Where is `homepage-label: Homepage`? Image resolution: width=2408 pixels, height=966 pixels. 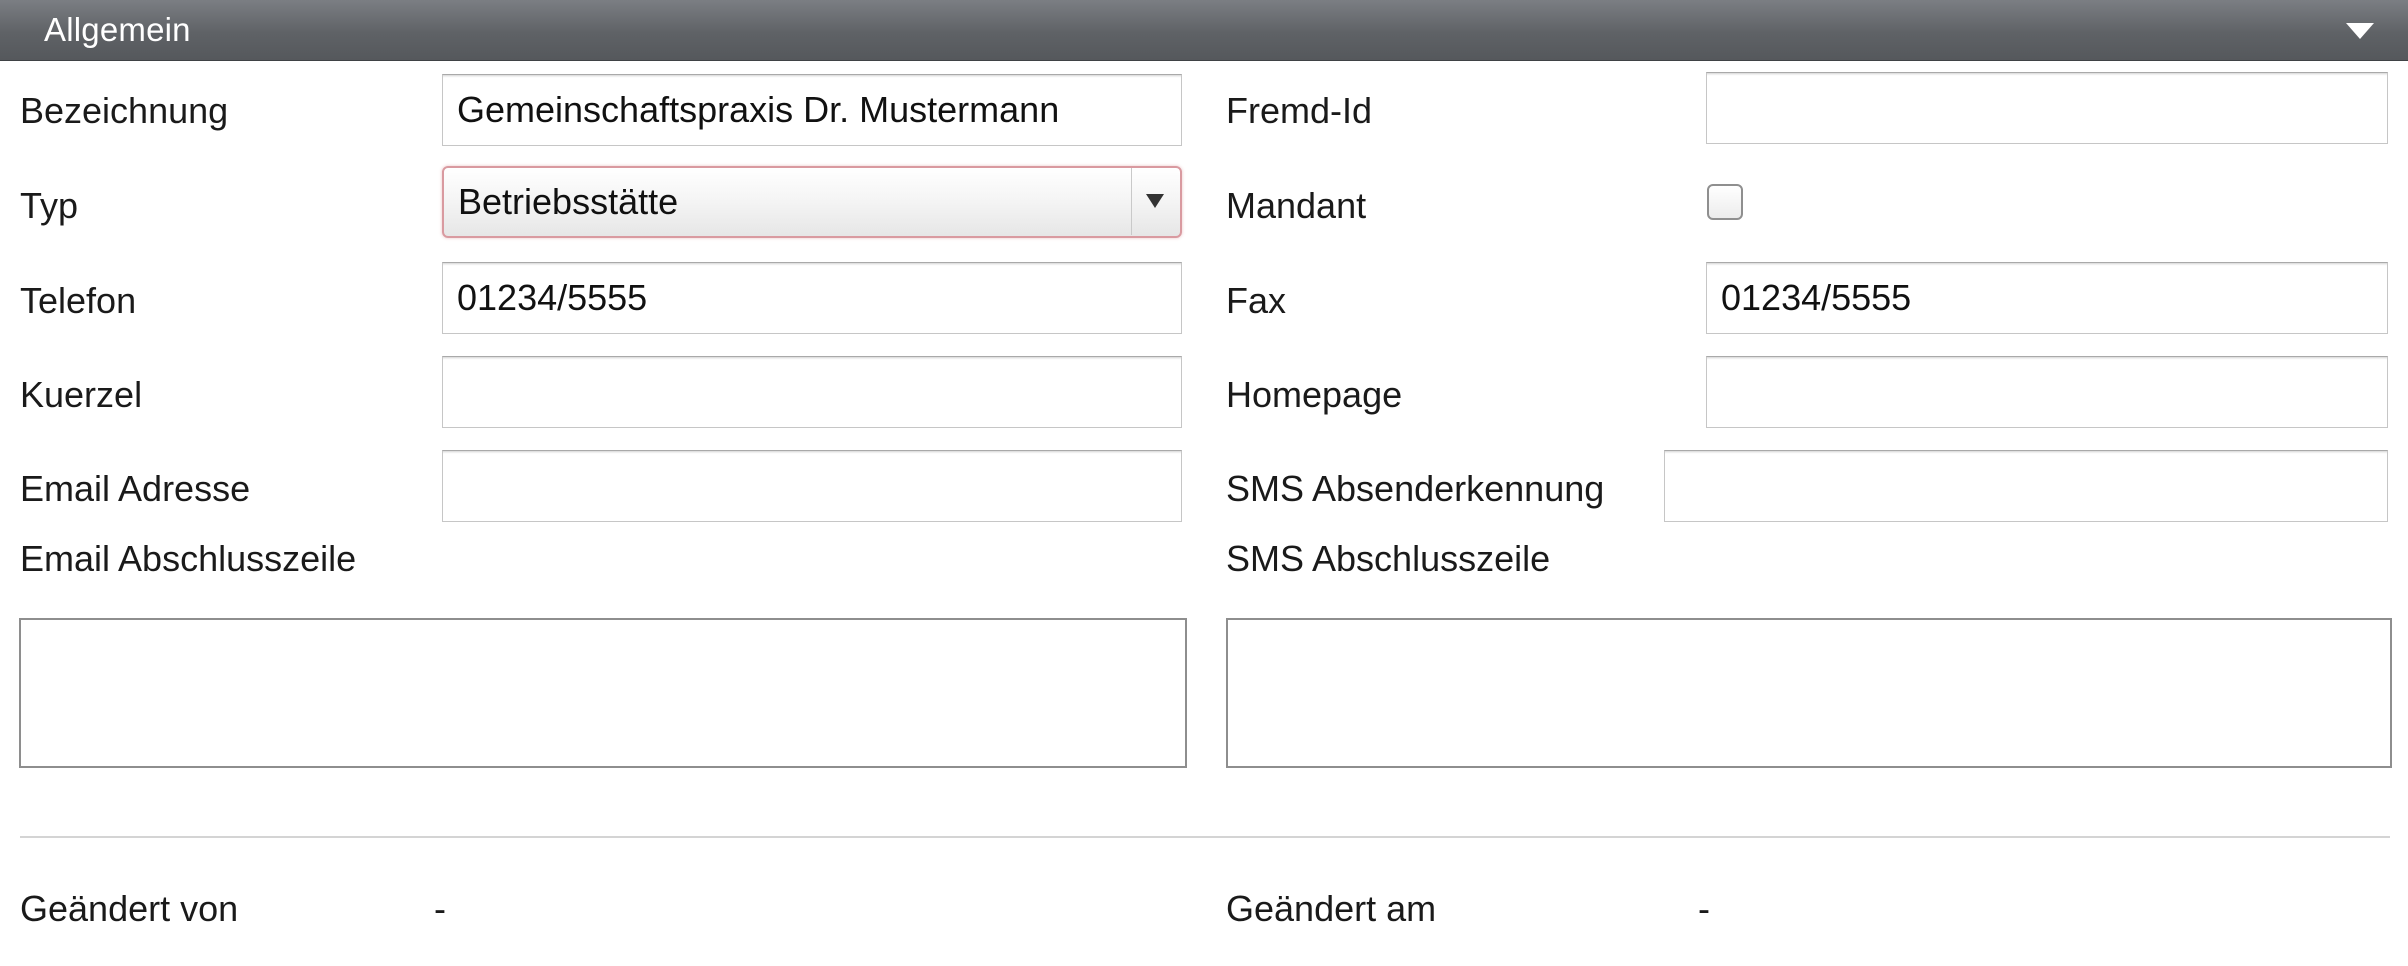
homepage-label: Homepage is located at coordinates (1314, 394).